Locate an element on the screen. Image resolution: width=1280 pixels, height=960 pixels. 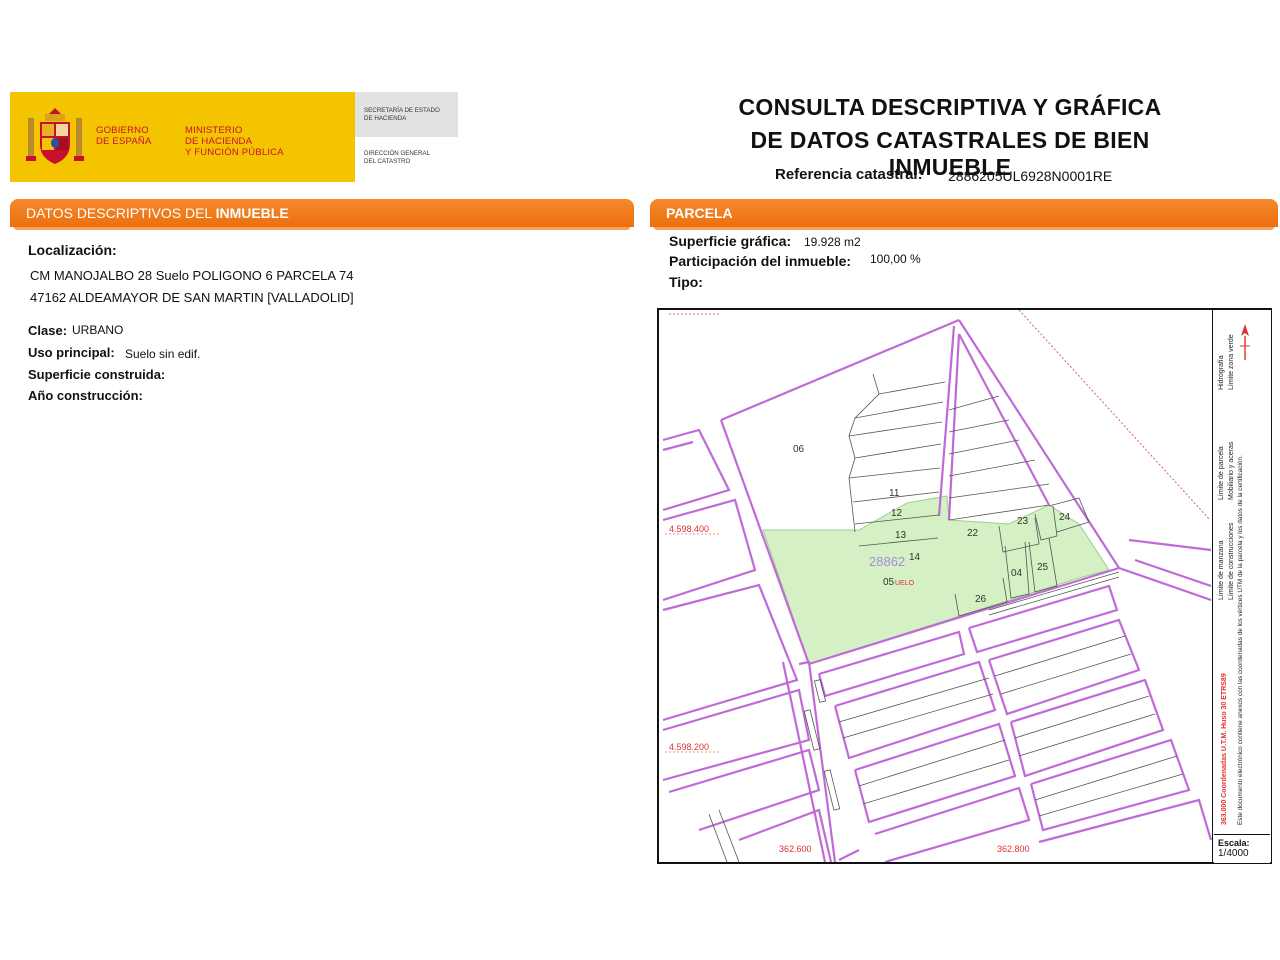
parcel-label: 11 is located at coordinates (894, 493).